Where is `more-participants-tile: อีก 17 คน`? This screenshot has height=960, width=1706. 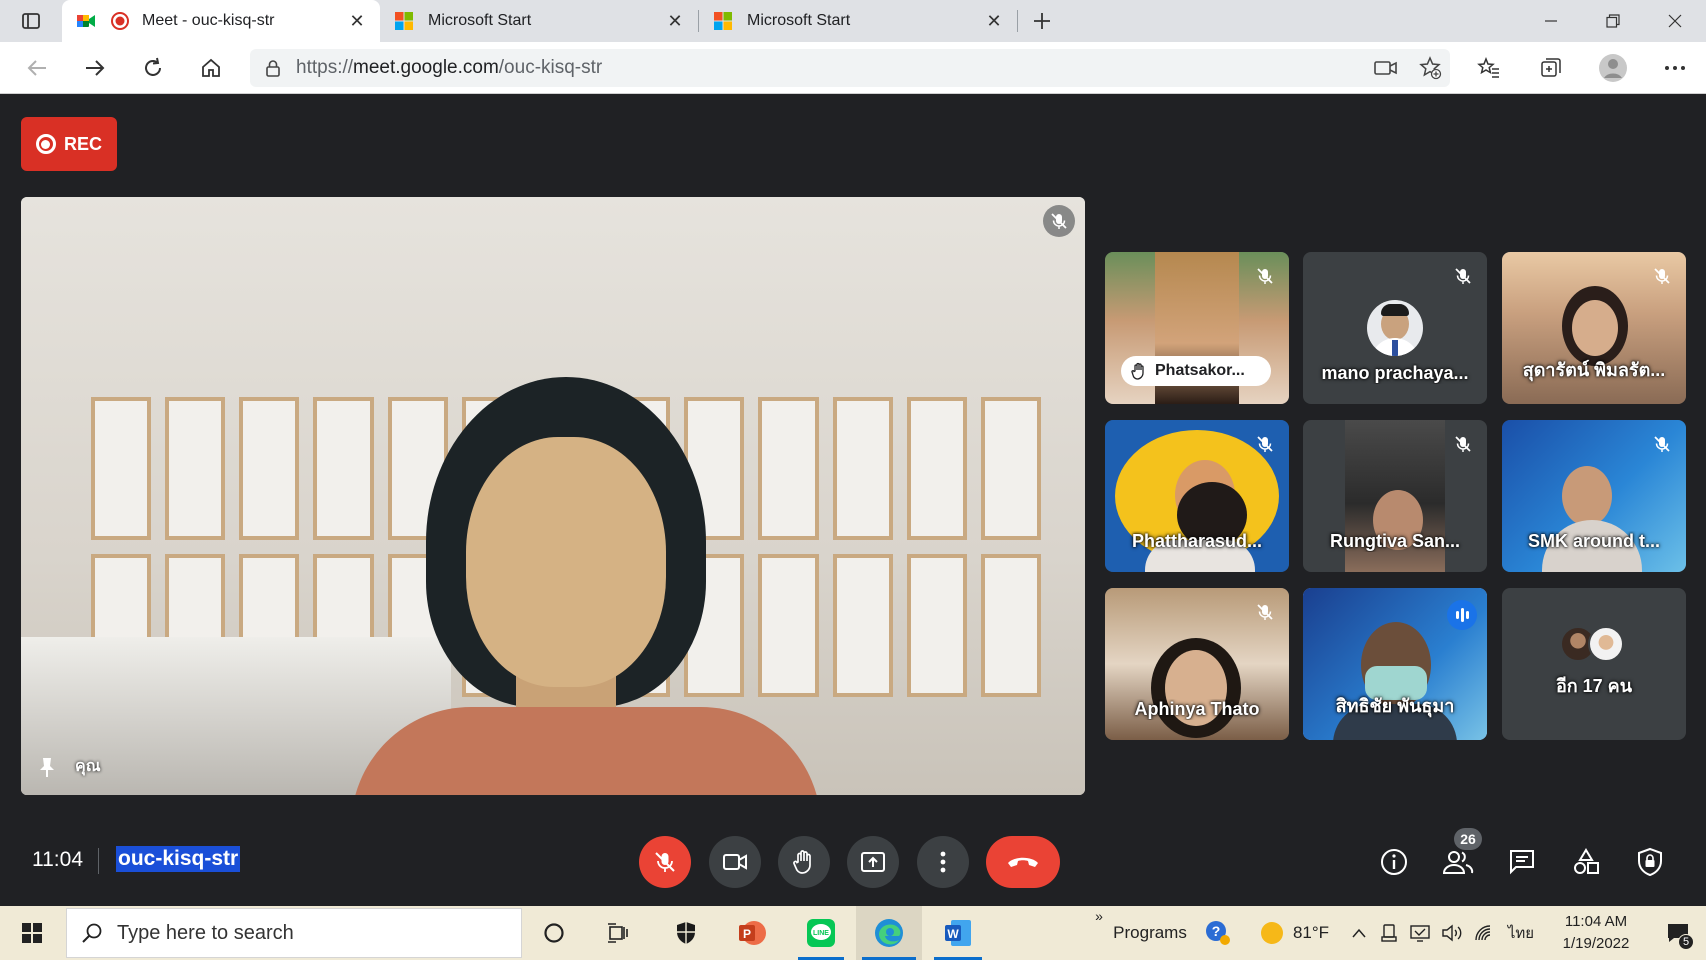 more-participants-tile: อีก 17 คน is located at coordinates (1594, 664).